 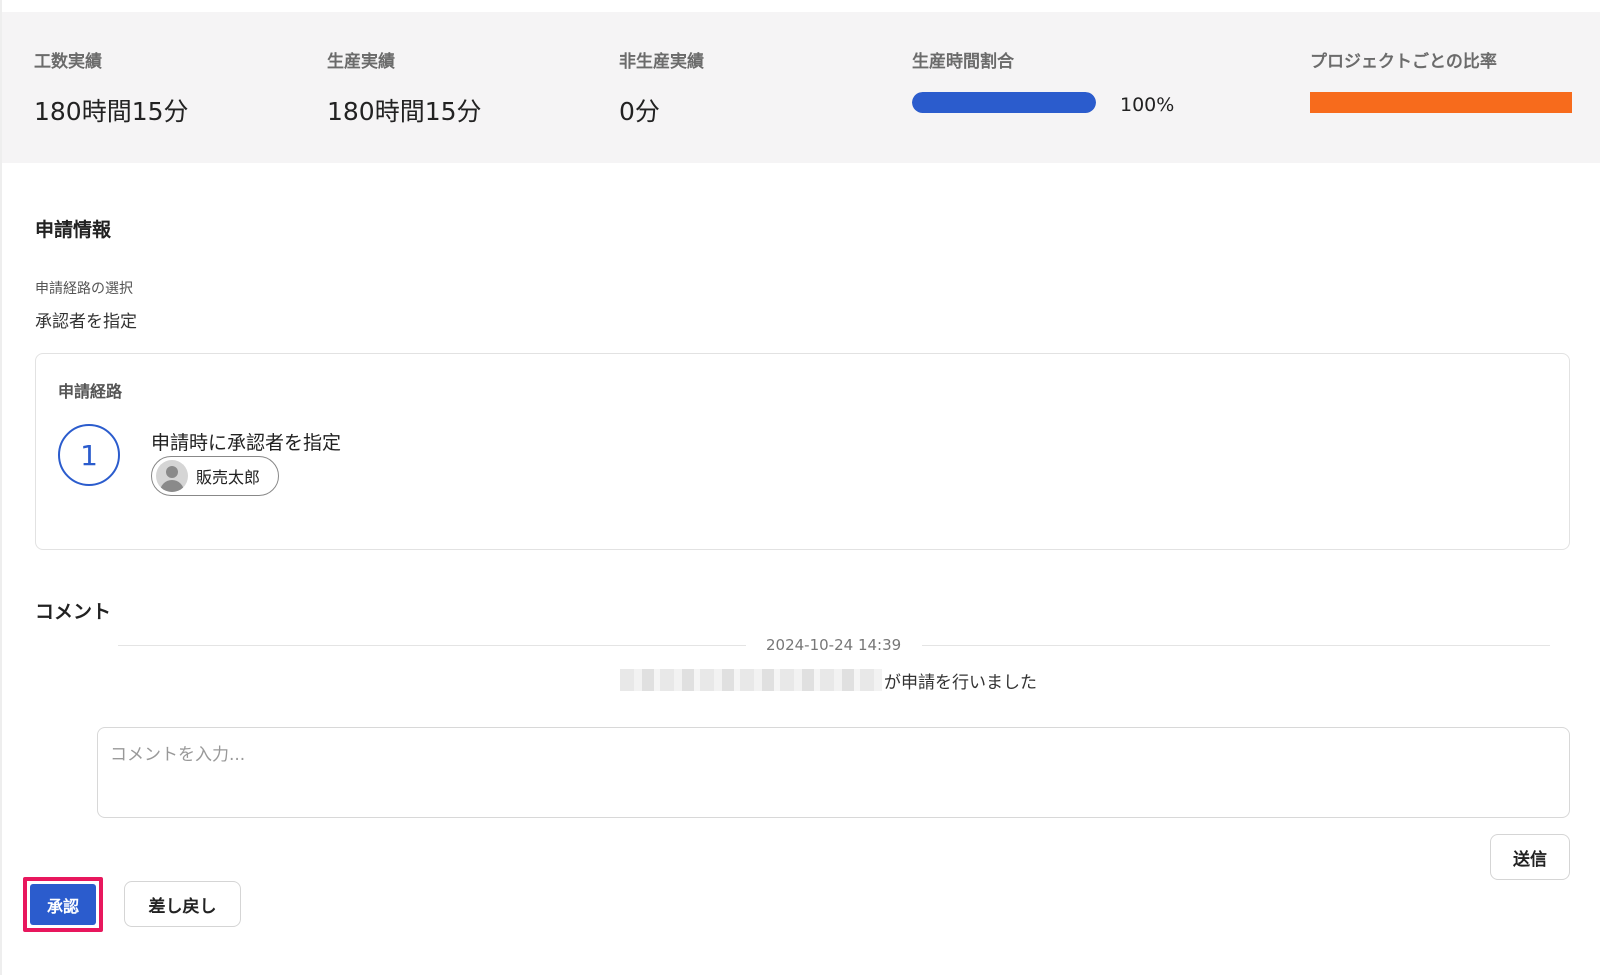 I want to click on metric-label: プロジェクトごとの比率, so click(x=1403, y=62).